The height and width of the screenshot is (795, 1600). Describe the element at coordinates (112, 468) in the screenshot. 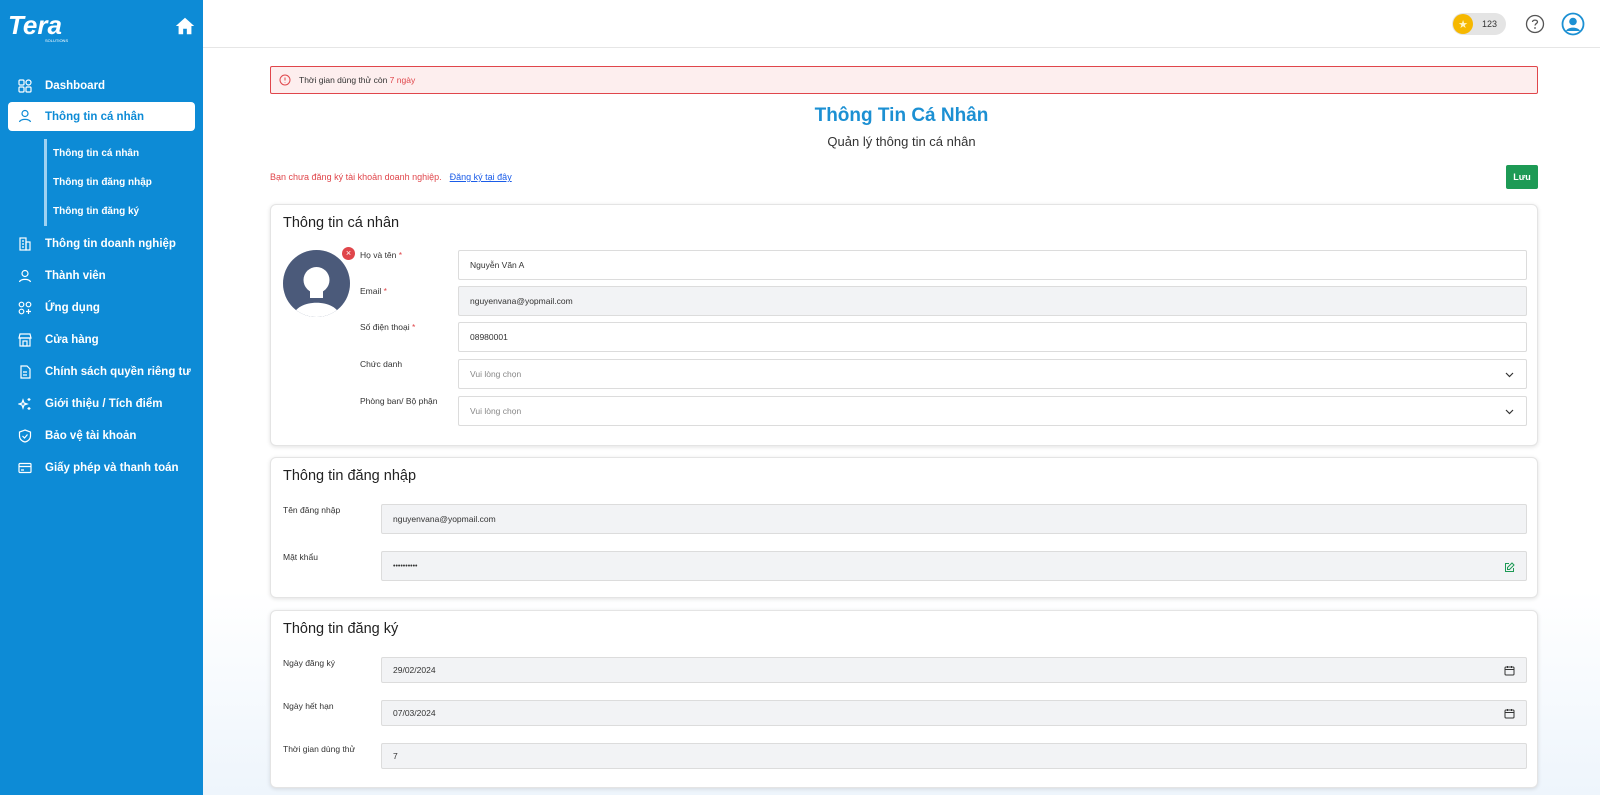

I see `sidebar-item-label: Giấy phép và thanh toán` at that location.